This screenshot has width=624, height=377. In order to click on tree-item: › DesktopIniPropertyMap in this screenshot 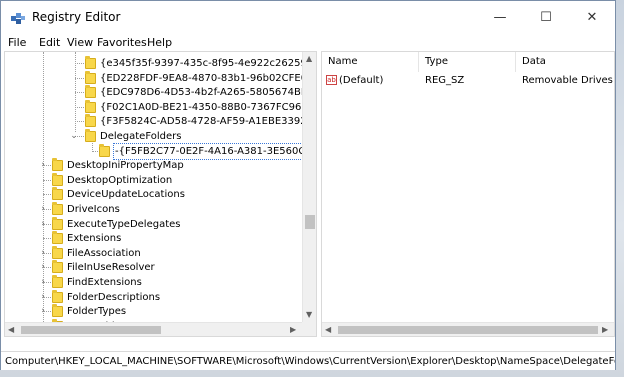, I will do `click(153, 165)`.